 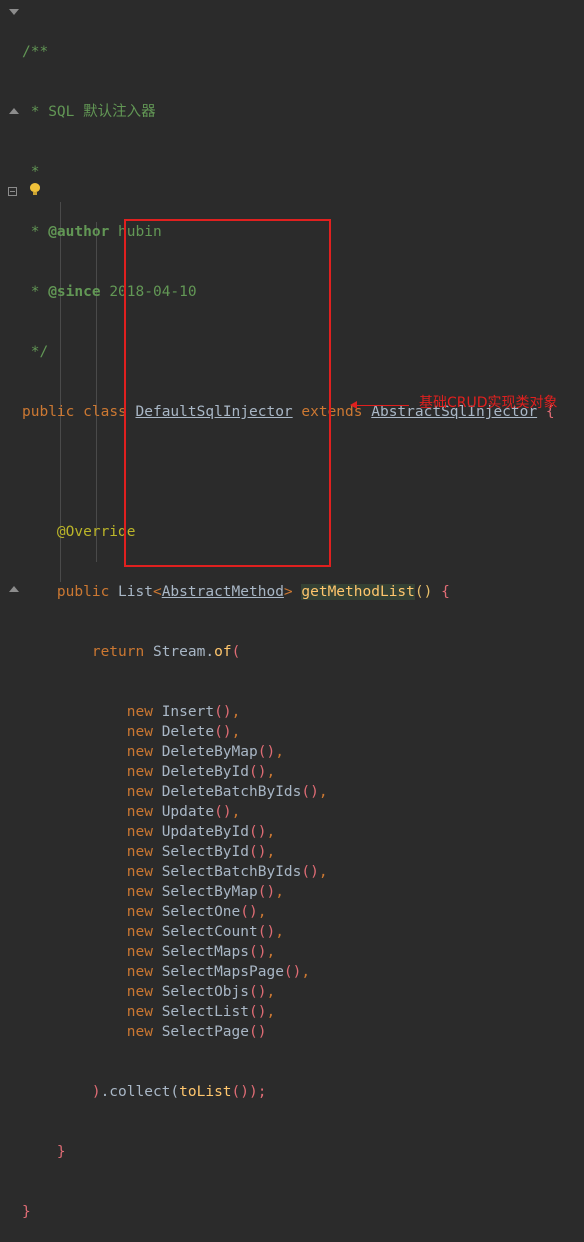 I want to click on method-class-name: DeleteById, so click(x=205, y=772).